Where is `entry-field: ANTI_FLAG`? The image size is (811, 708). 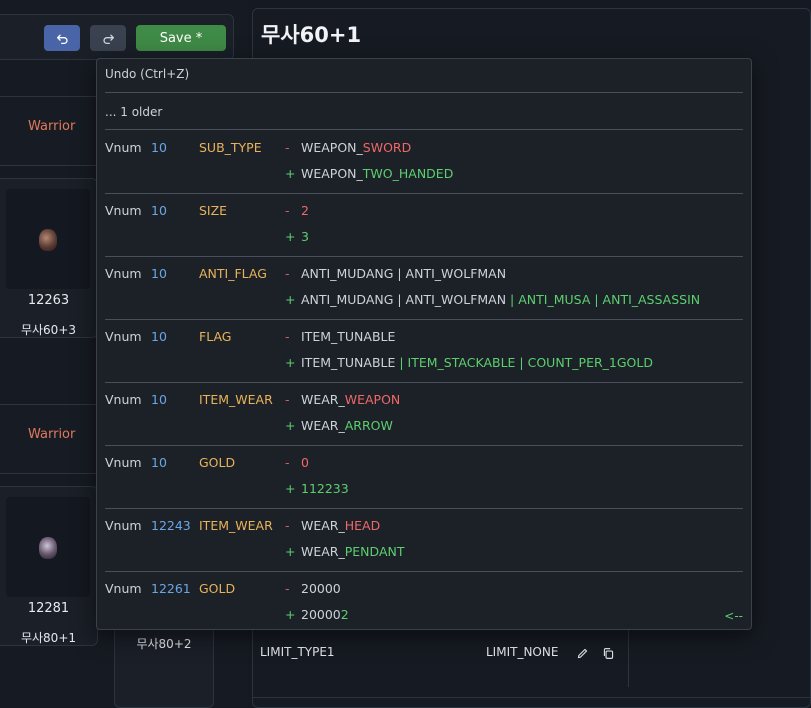 entry-field: ANTI_FLAG is located at coordinates (233, 273).